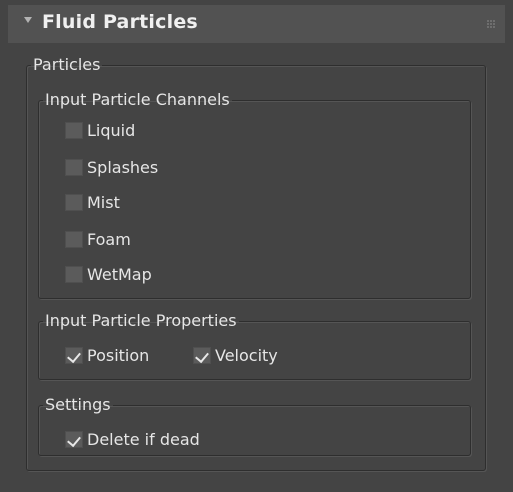 The image size is (513, 492). Describe the element at coordinates (109, 239) in the screenshot. I see `foam-label: Foam` at that location.